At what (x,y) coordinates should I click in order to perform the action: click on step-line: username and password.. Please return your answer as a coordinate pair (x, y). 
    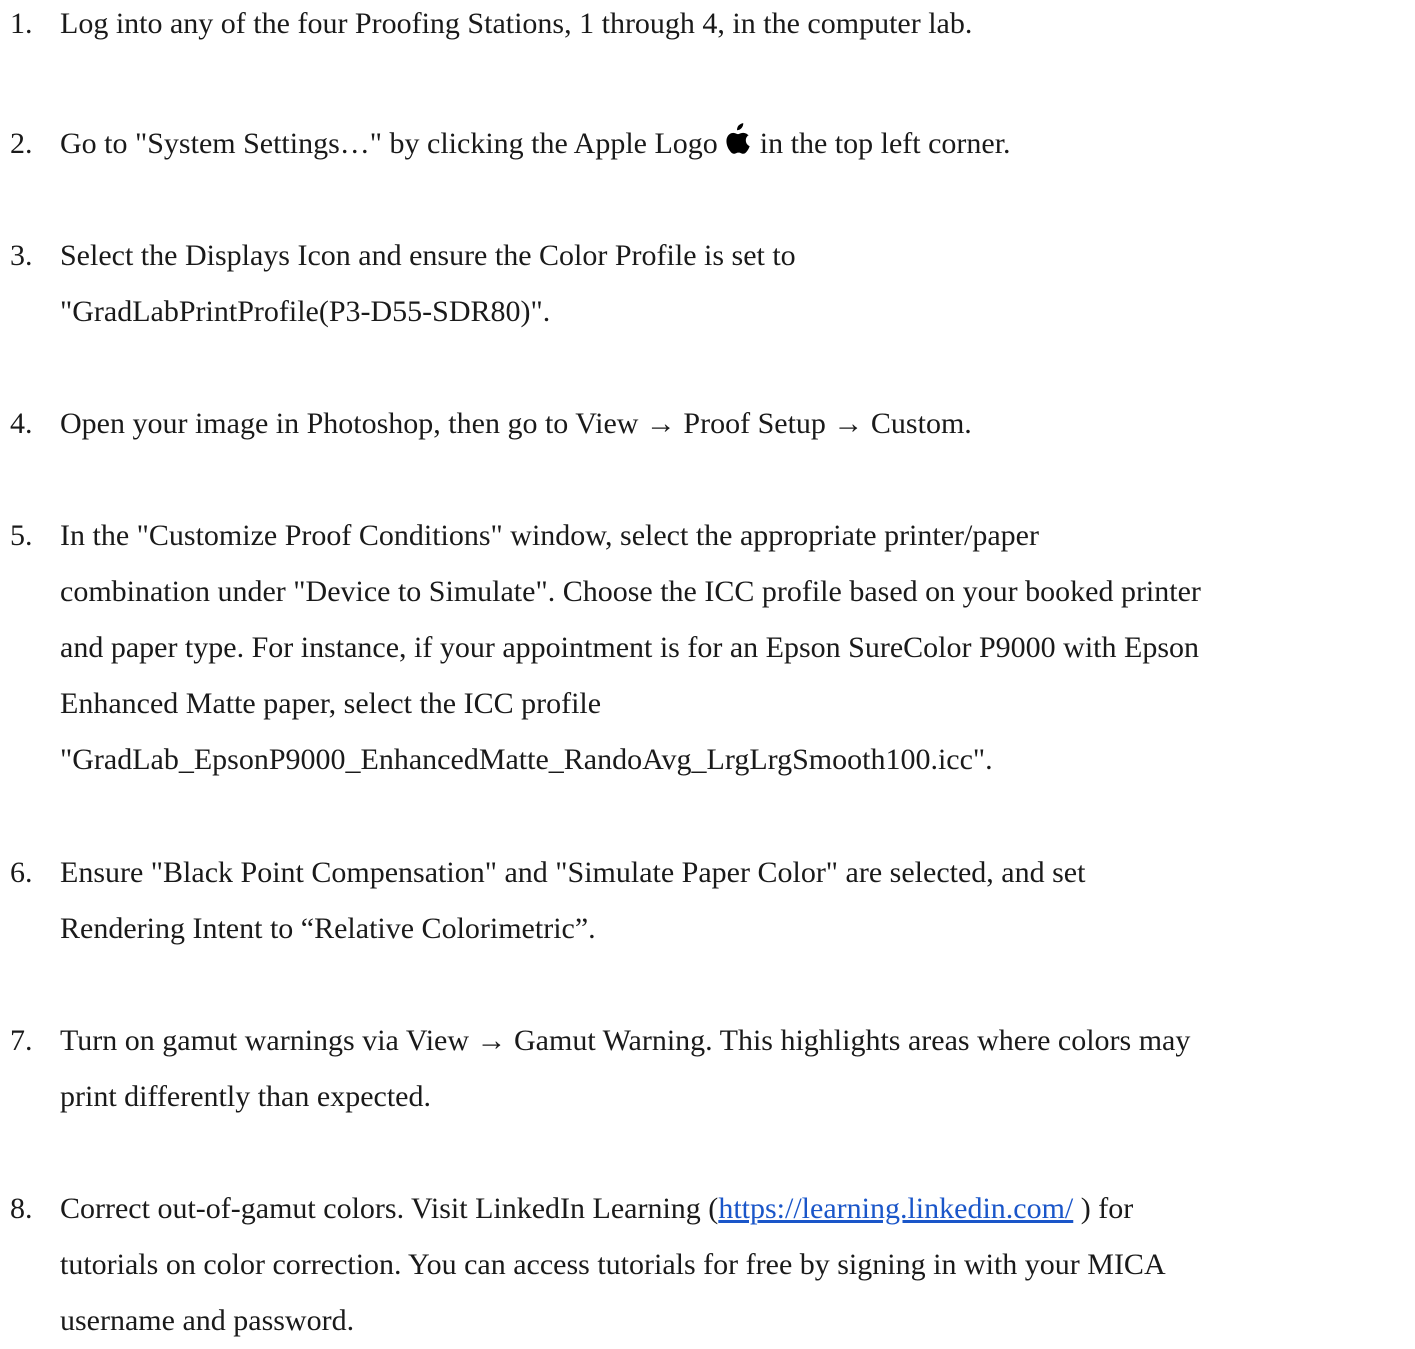
    Looking at the image, I should click on (207, 1320).